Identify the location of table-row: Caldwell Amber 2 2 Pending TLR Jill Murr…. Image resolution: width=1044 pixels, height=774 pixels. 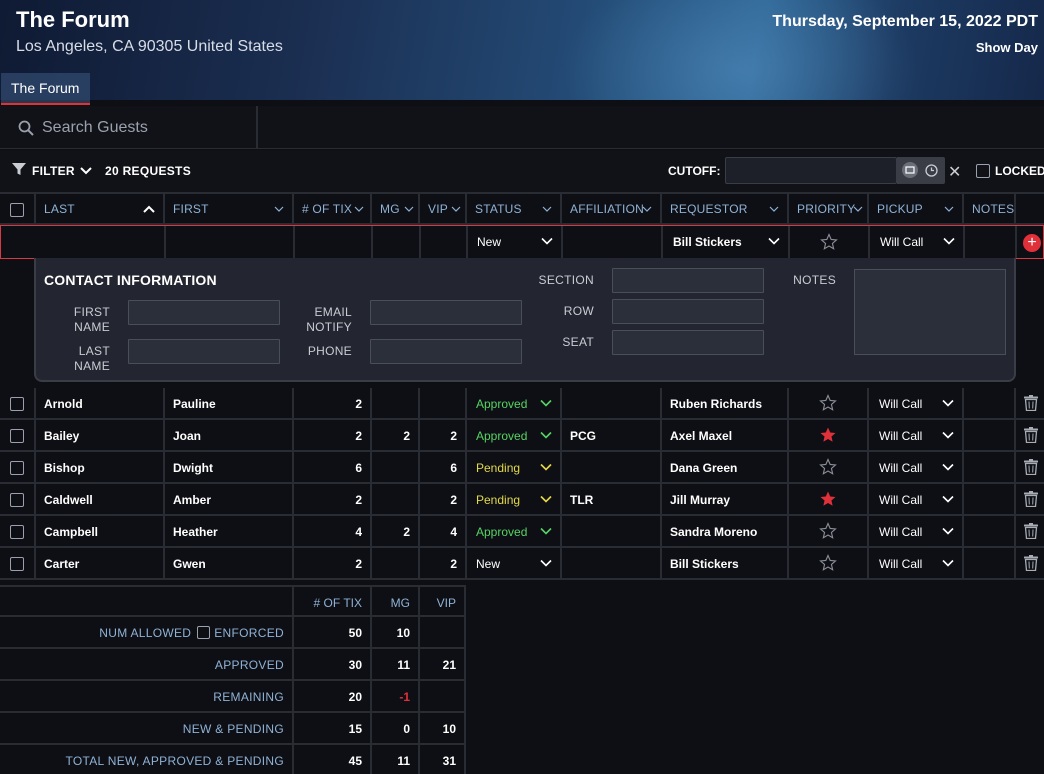
(522, 500).